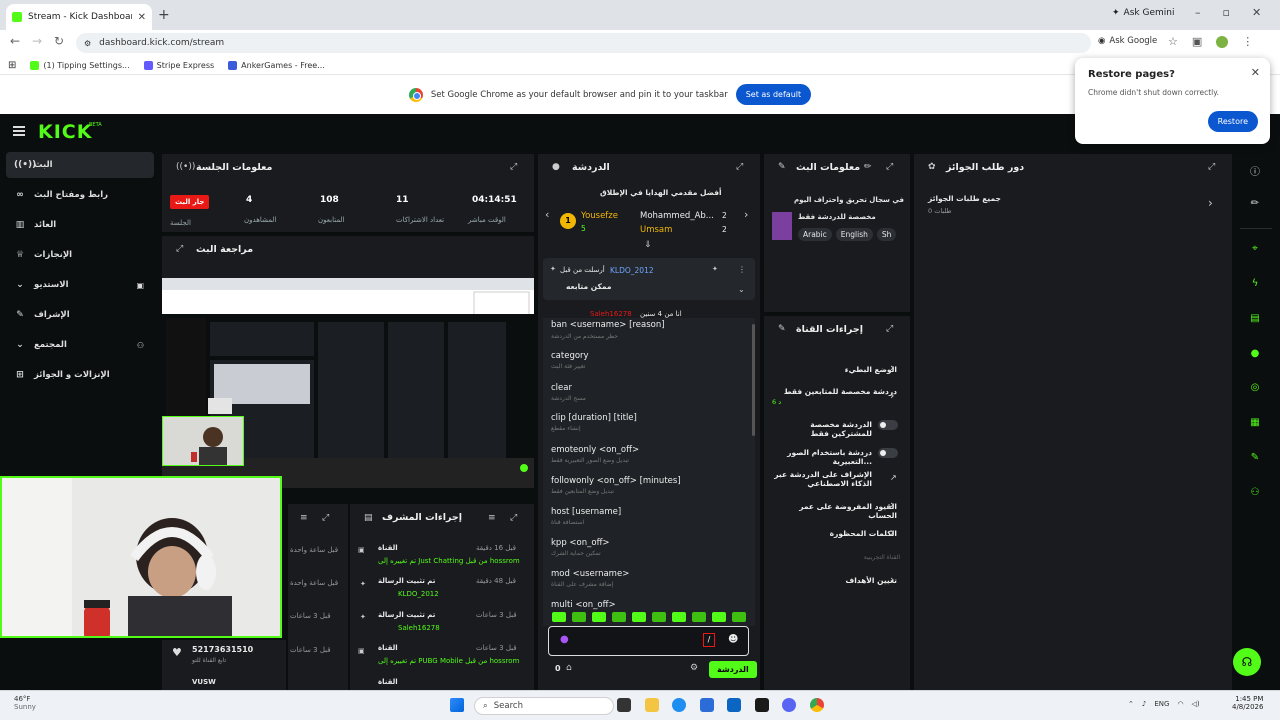  What do you see at coordinates (1226, 12) in the screenshot?
I see `maximize-icon: ▫` at bounding box center [1226, 12].